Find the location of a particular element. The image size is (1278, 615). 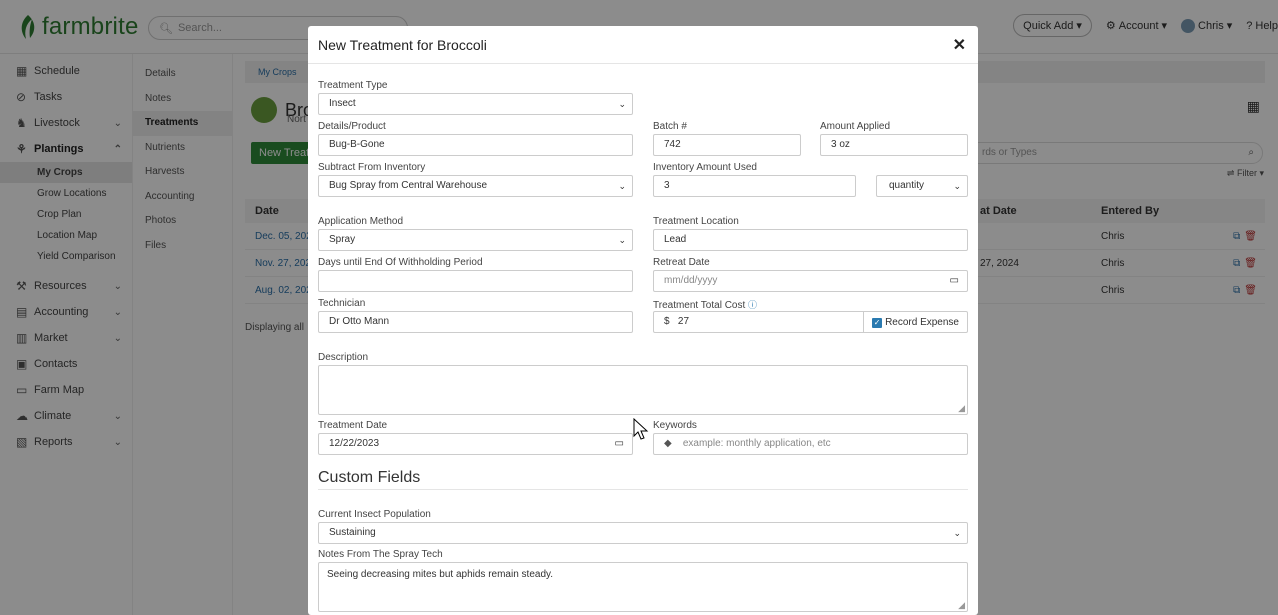

modal-title: New Treatment for Broccoli is located at coordinates (402, 45).